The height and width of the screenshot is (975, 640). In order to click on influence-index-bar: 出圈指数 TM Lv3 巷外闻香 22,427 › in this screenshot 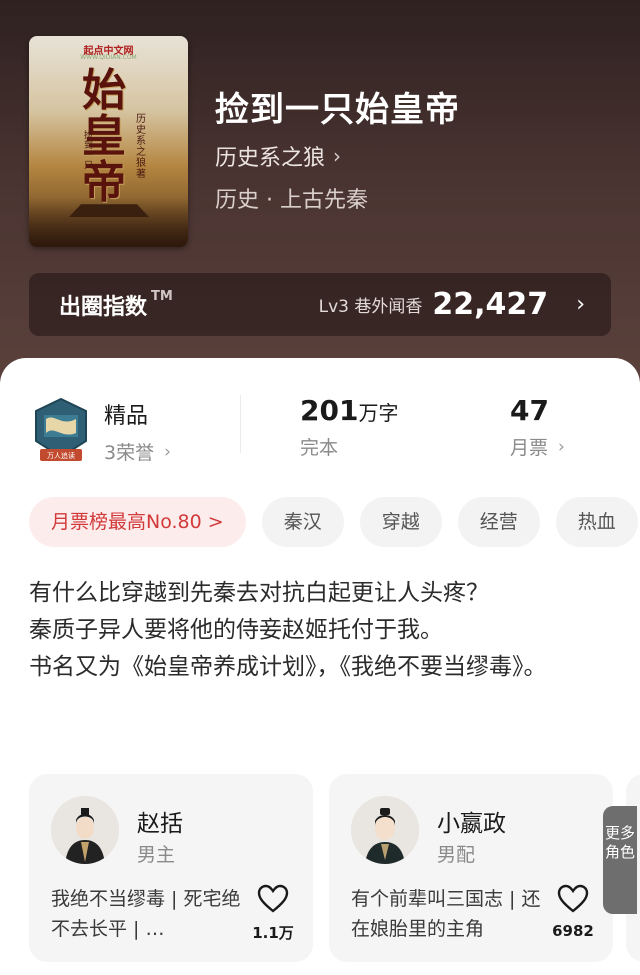, I will do `click(320, 304)`.